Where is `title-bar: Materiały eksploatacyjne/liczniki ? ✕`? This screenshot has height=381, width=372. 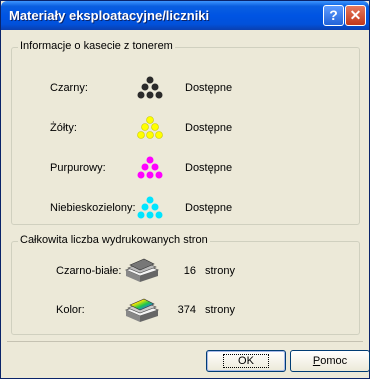 title-bar: Materiały eksploatacyjne/liczniki ? ✕ is located at coordinates (185, 15).